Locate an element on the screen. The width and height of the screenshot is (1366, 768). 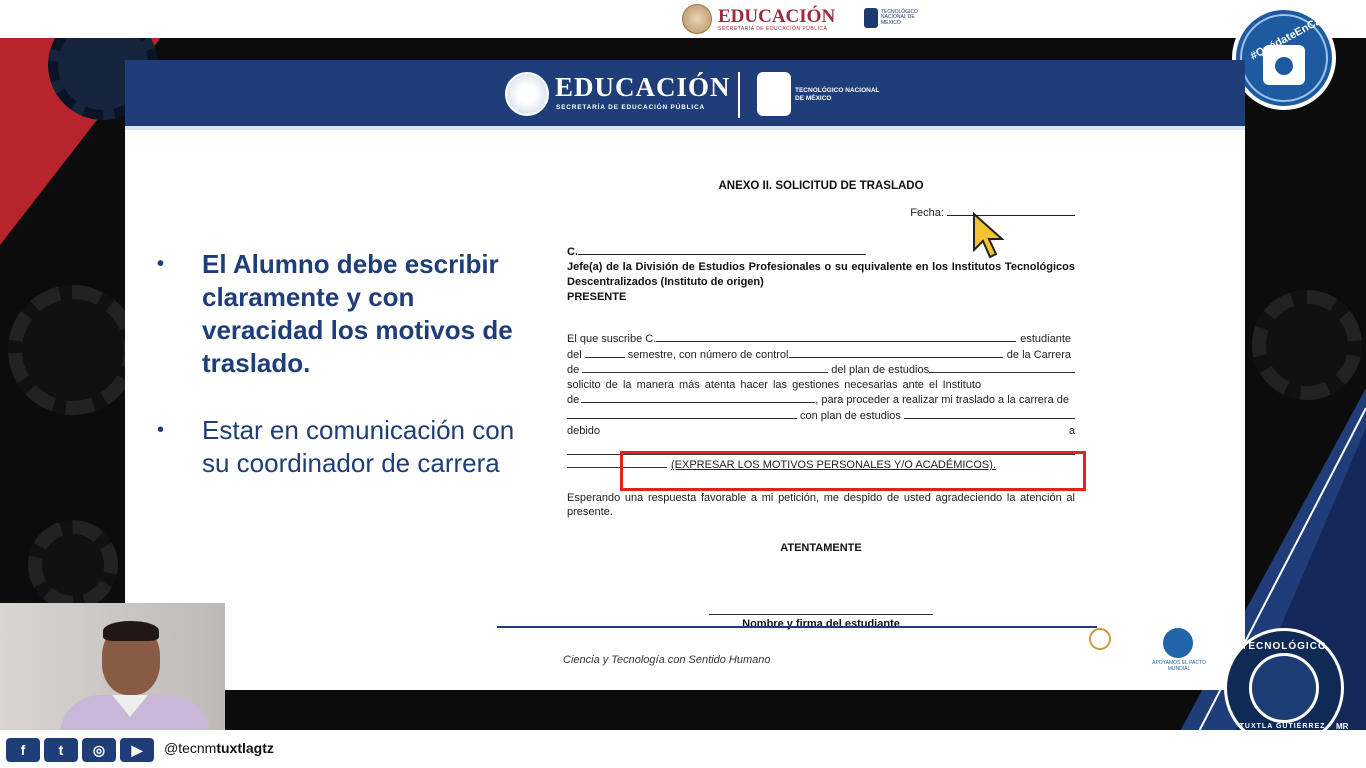
youtube-icon: ▶ is located at coordinates (137, 750).